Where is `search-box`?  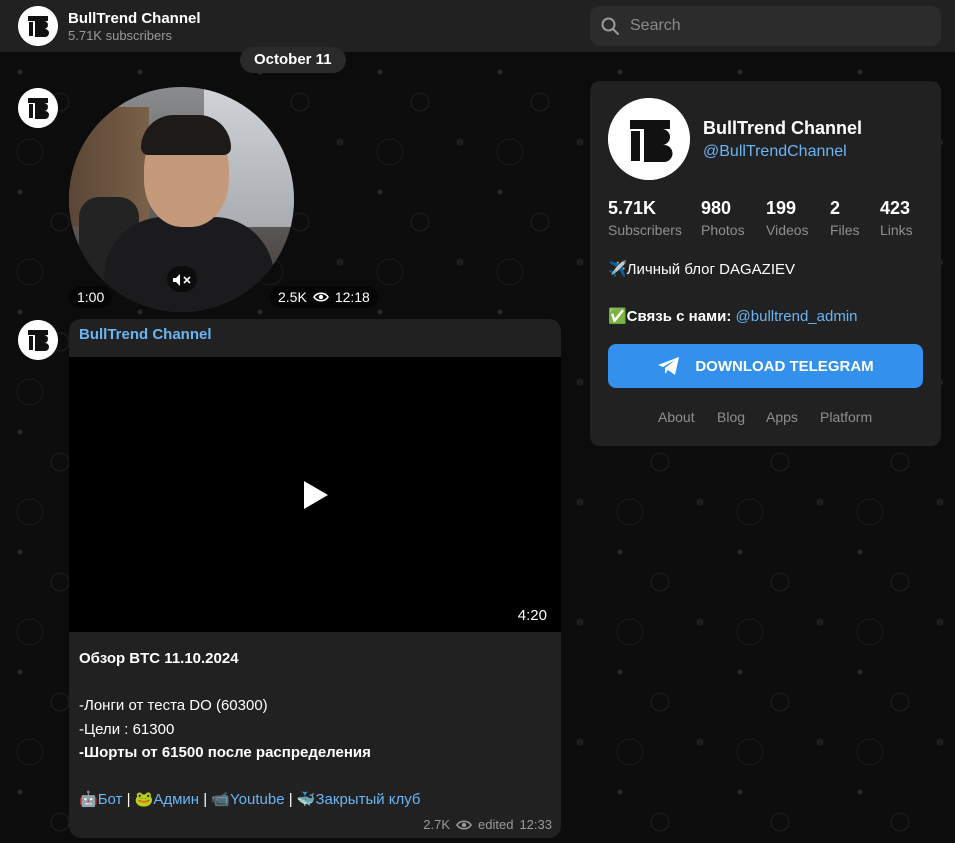 search-box is located at coordinates (765, 26).